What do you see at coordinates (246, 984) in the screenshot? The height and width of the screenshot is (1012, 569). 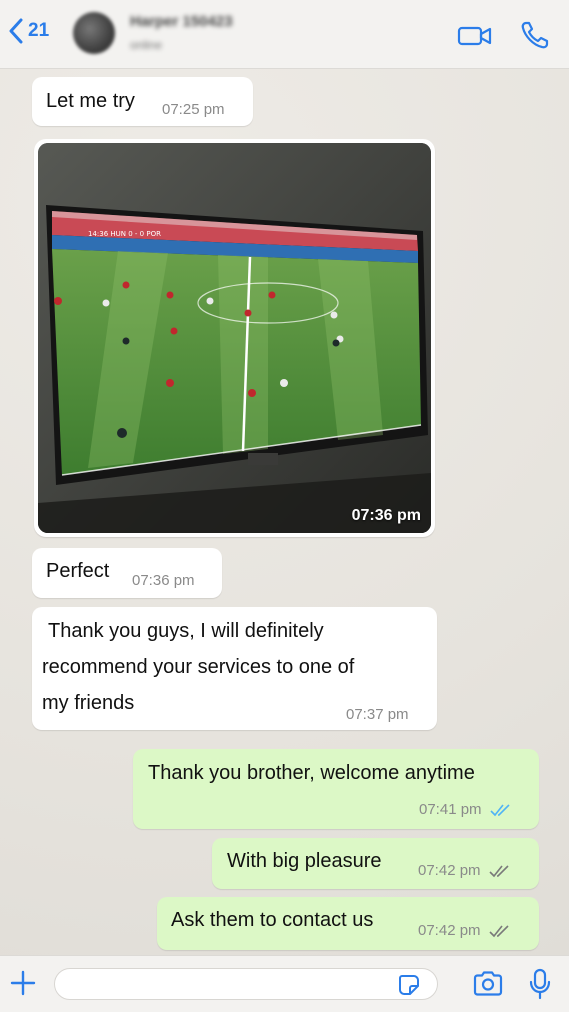 I see `message-input` at bounding box center [246, 984].